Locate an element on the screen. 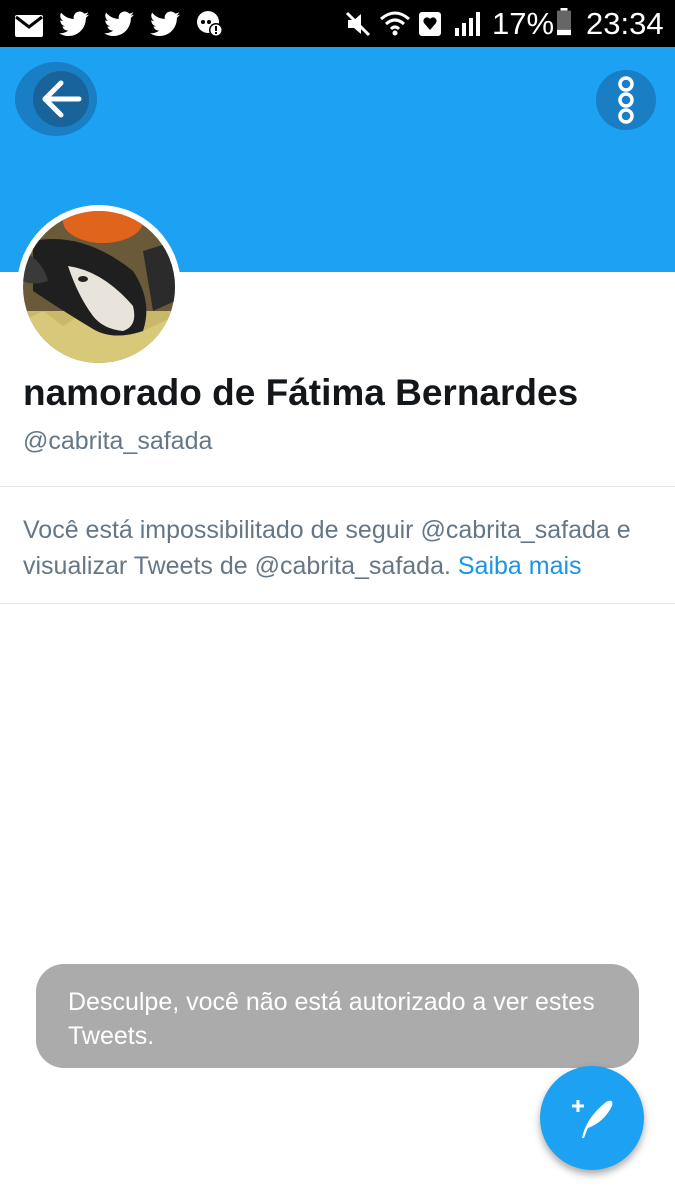  arrow-left-icon is located at coordinates (61, 99).